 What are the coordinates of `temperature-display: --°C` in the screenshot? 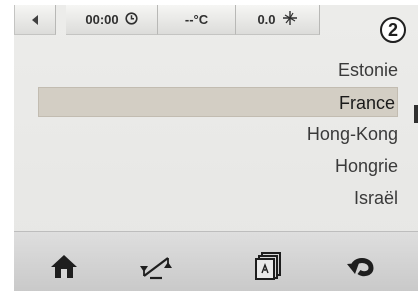 It's located at (197, 20).